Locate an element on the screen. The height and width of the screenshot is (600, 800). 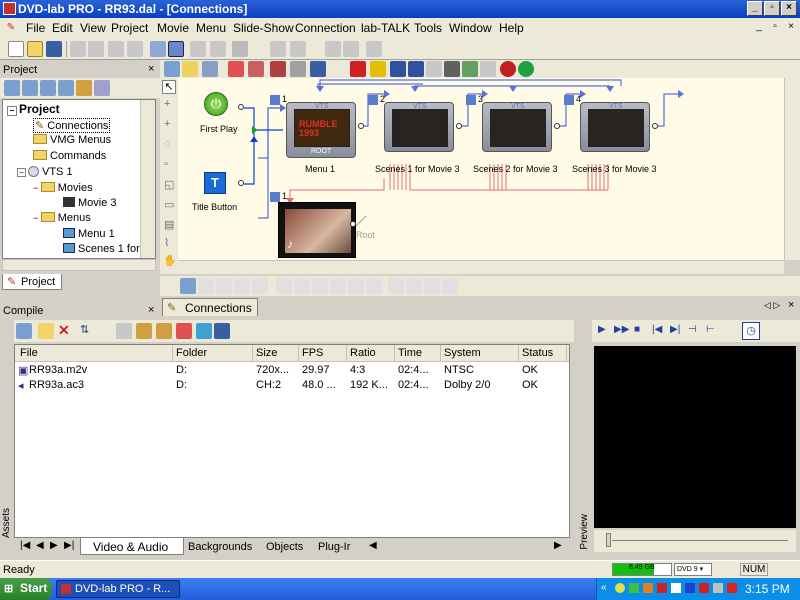
assets-side-tab: Assets is located at coordinates (7, 438).